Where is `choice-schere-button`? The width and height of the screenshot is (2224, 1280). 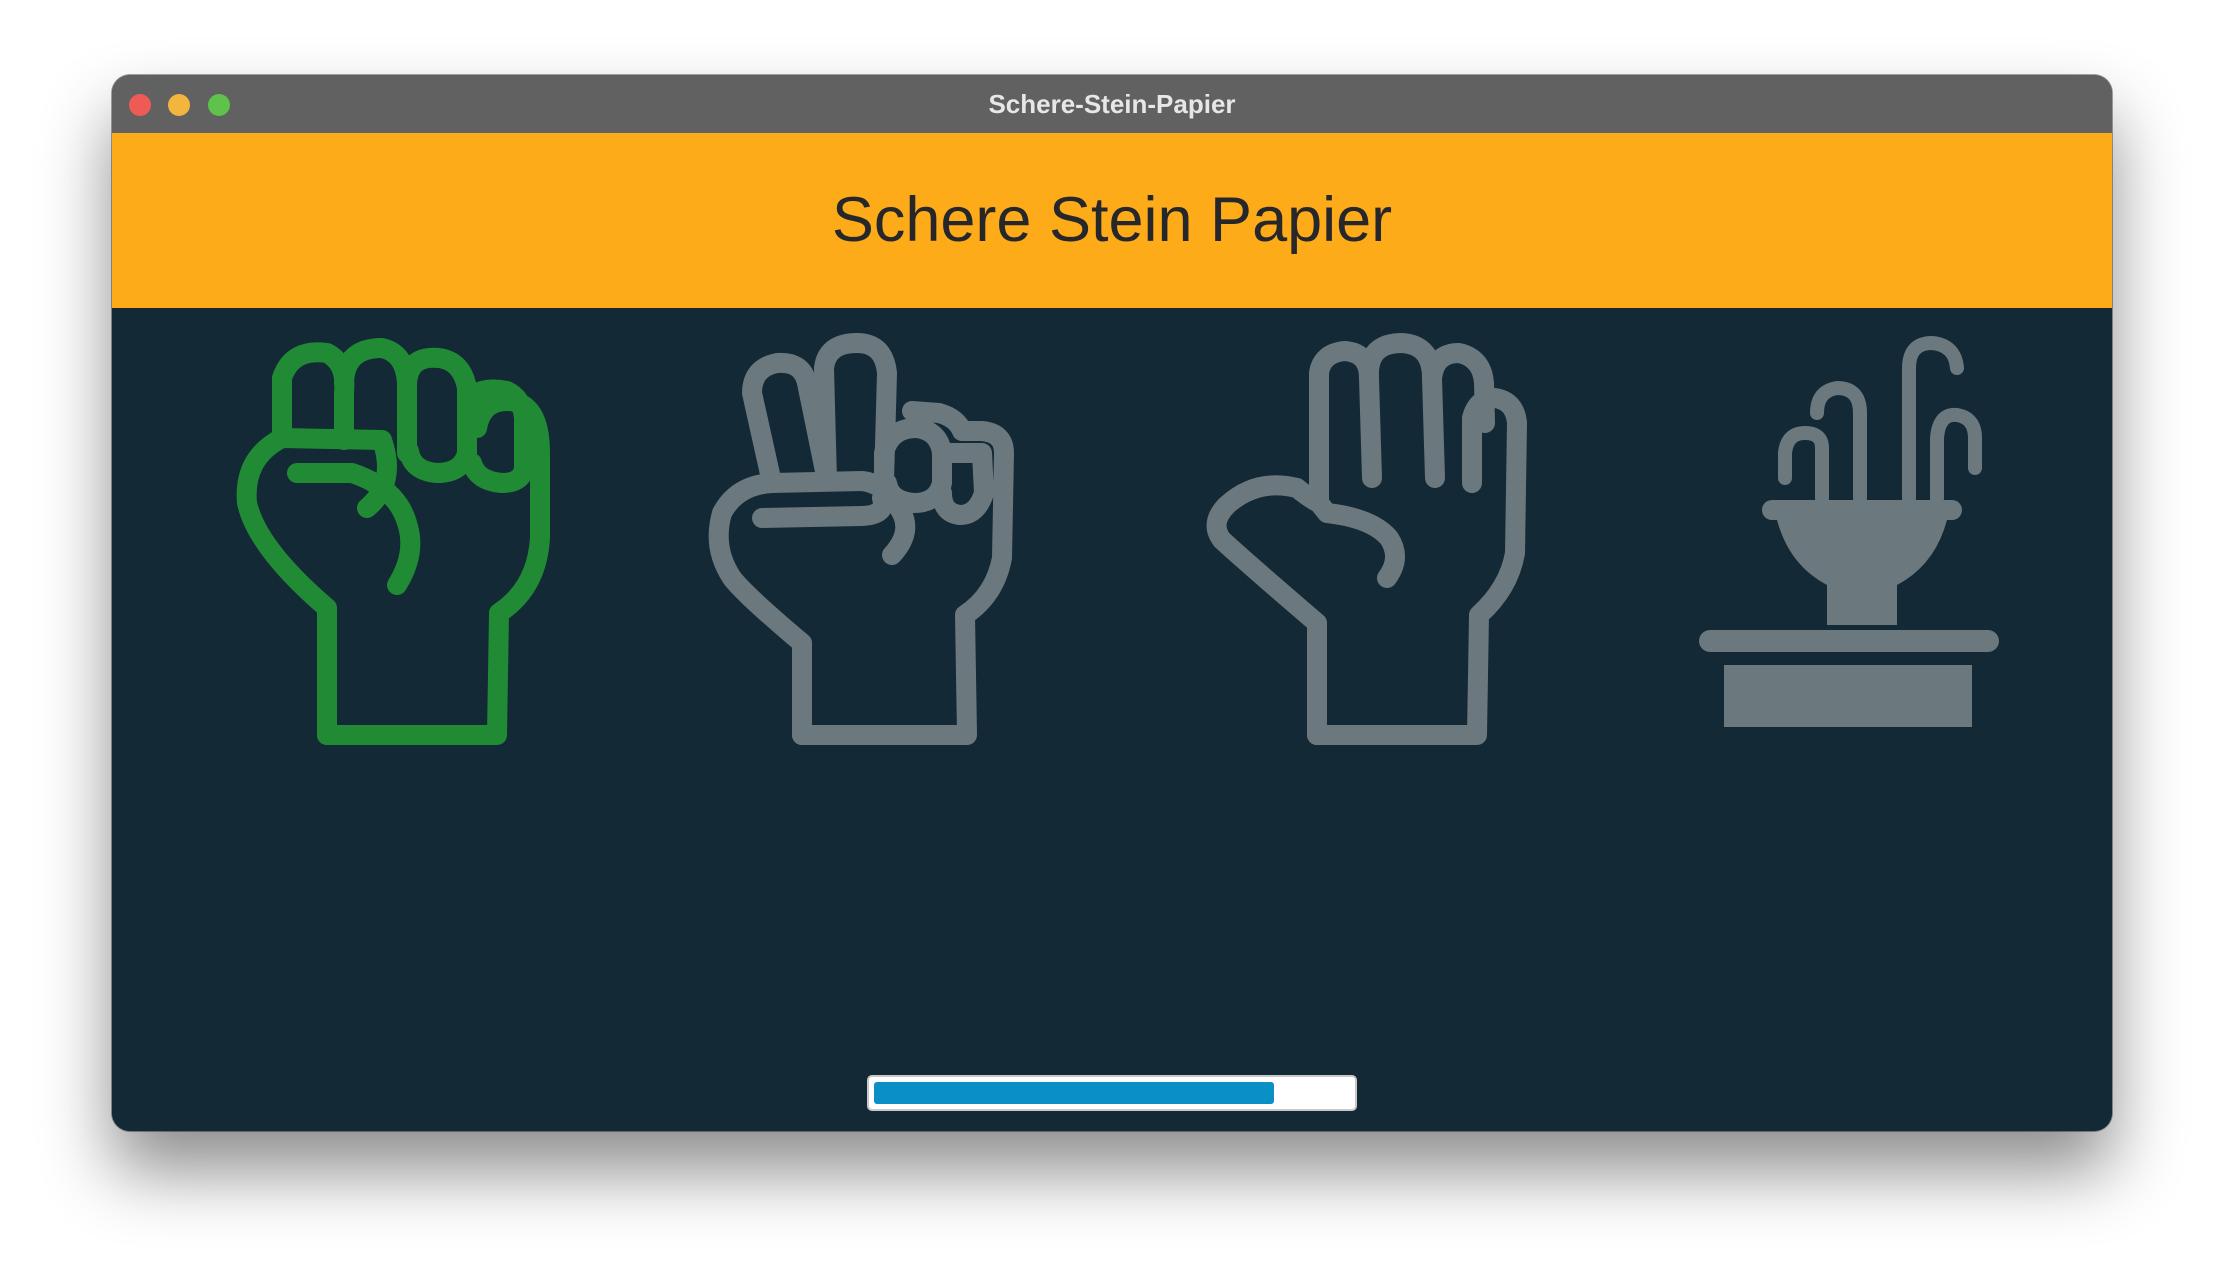
choice-schere-button is located at coordinates (877, 543).